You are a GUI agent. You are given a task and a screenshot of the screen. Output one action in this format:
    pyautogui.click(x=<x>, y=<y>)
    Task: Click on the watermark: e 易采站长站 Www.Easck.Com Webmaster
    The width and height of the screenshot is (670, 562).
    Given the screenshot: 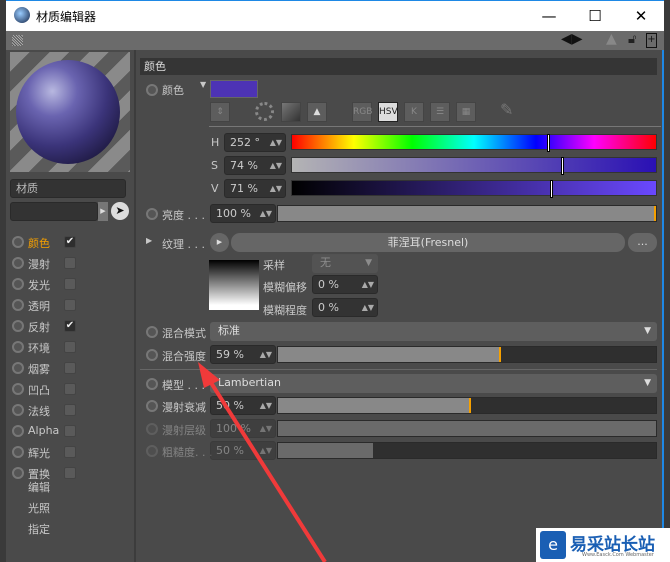 What is the action you would take?
    pyautogui.click(x=603, y=545)
    